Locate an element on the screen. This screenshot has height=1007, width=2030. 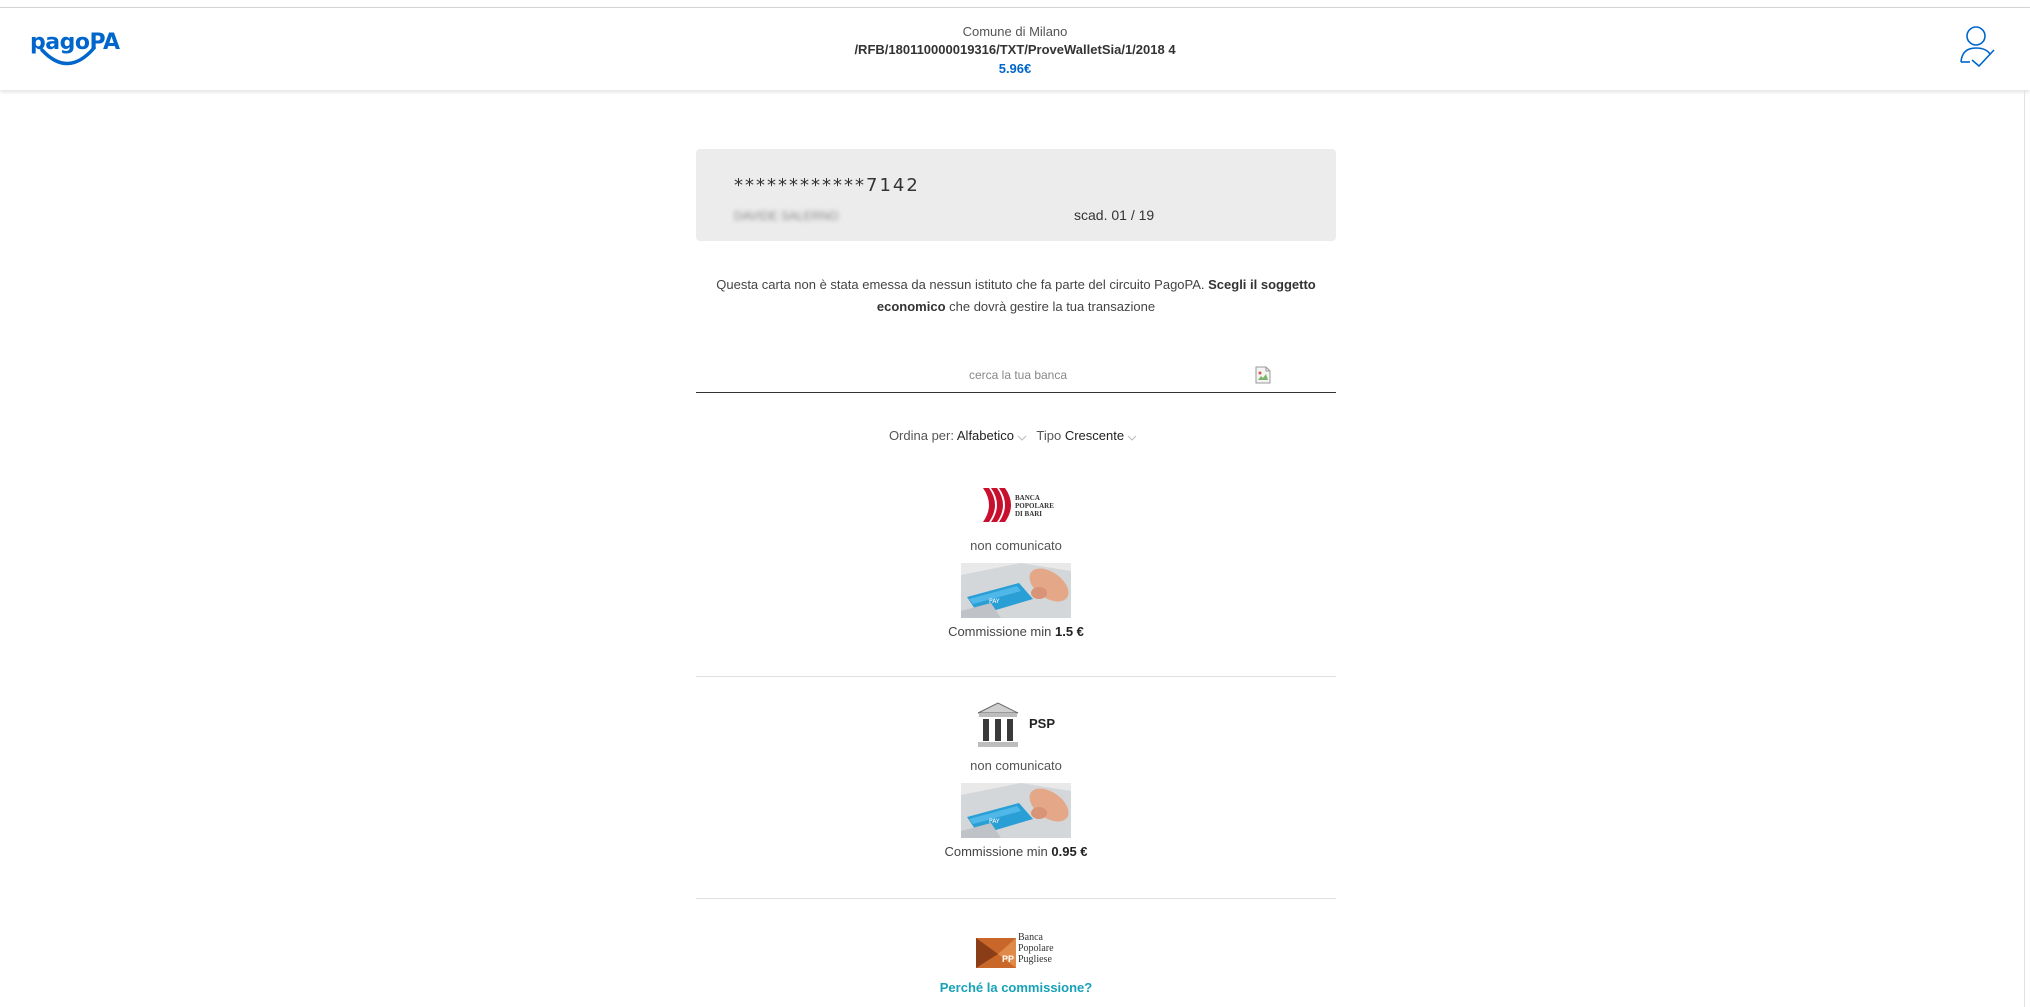
fee-value: 1.5 € is located at coordinates (1069, 631).